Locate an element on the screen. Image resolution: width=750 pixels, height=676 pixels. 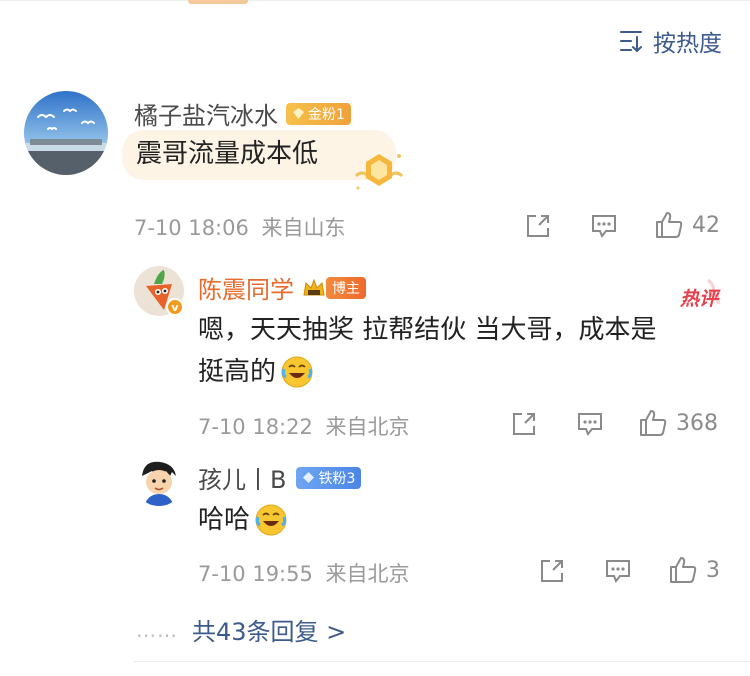
reply-comment-button is located at coordinates (590, 424).